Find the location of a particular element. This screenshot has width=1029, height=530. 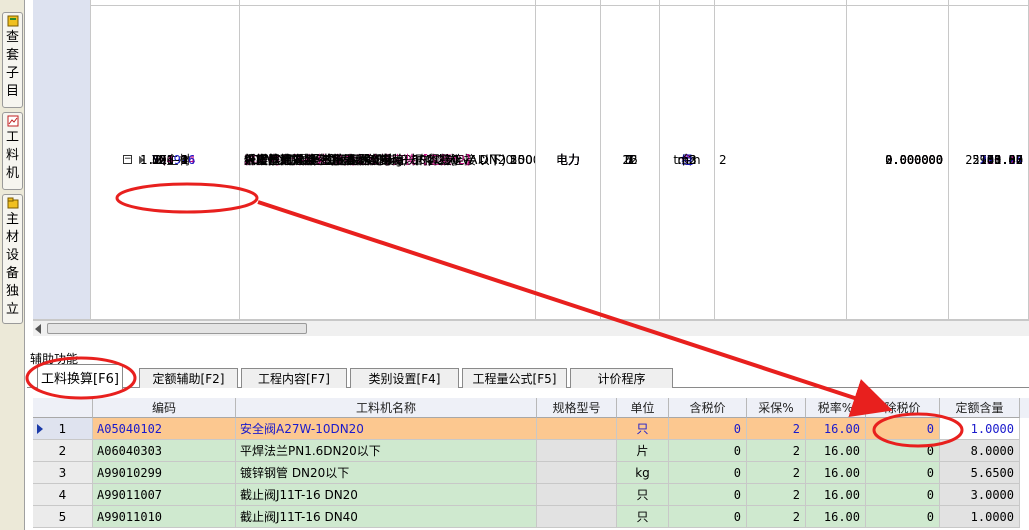

header-quota-qty: 定额含量 is located at coordinates (980, 408).